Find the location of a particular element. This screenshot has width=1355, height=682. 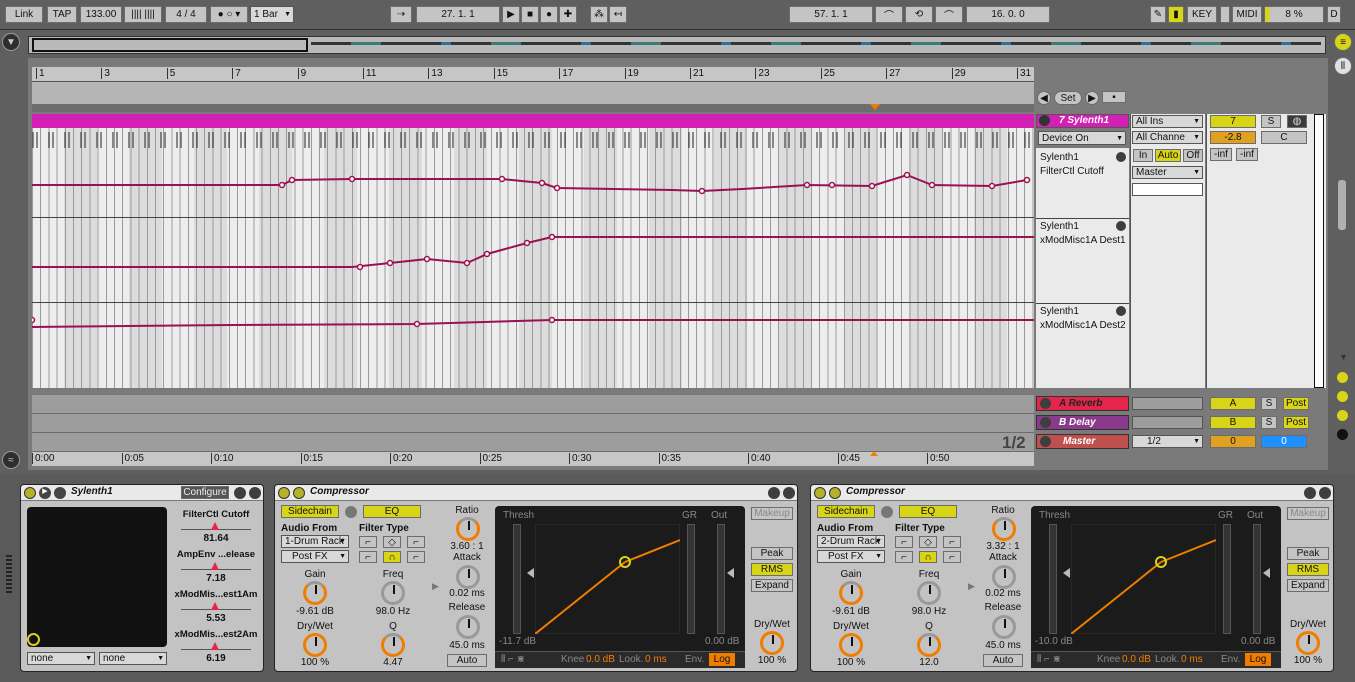

midi-map-button: MIDI is located at coordinates (1247, 14).